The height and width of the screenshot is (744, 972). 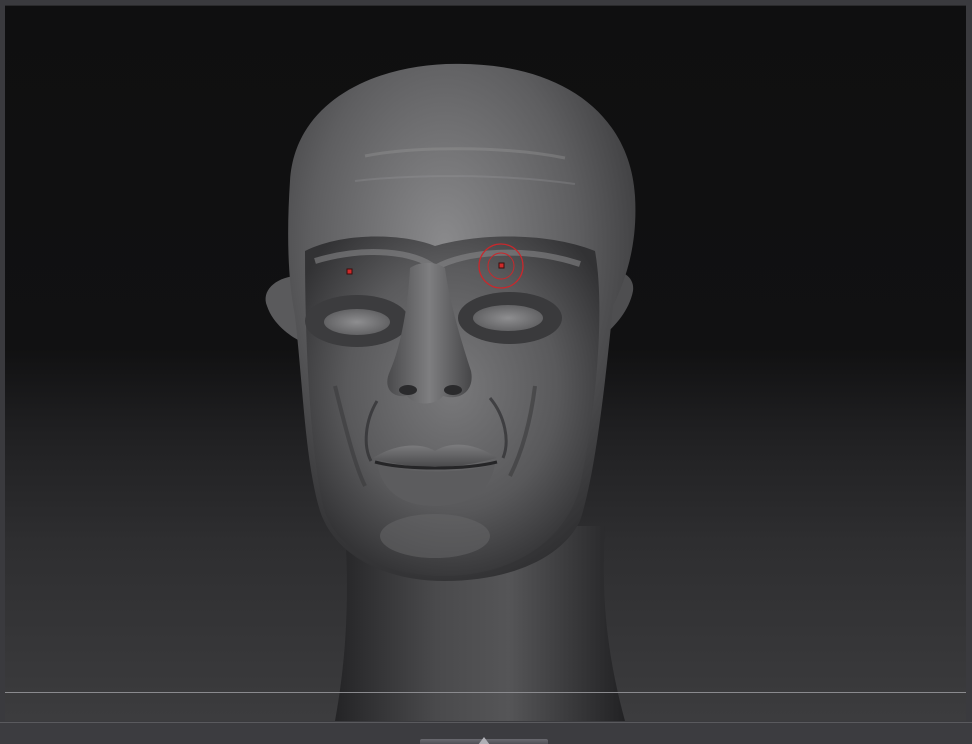 I want to click on model-eye-left, so click(x=357, y=322).